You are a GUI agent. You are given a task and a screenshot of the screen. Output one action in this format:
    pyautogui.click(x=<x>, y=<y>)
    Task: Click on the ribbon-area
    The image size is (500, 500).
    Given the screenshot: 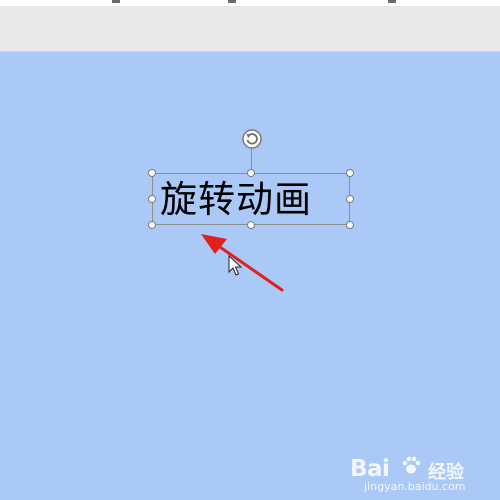 What is the action you would take?
    pyautogui.click(x=250, y=29)
    